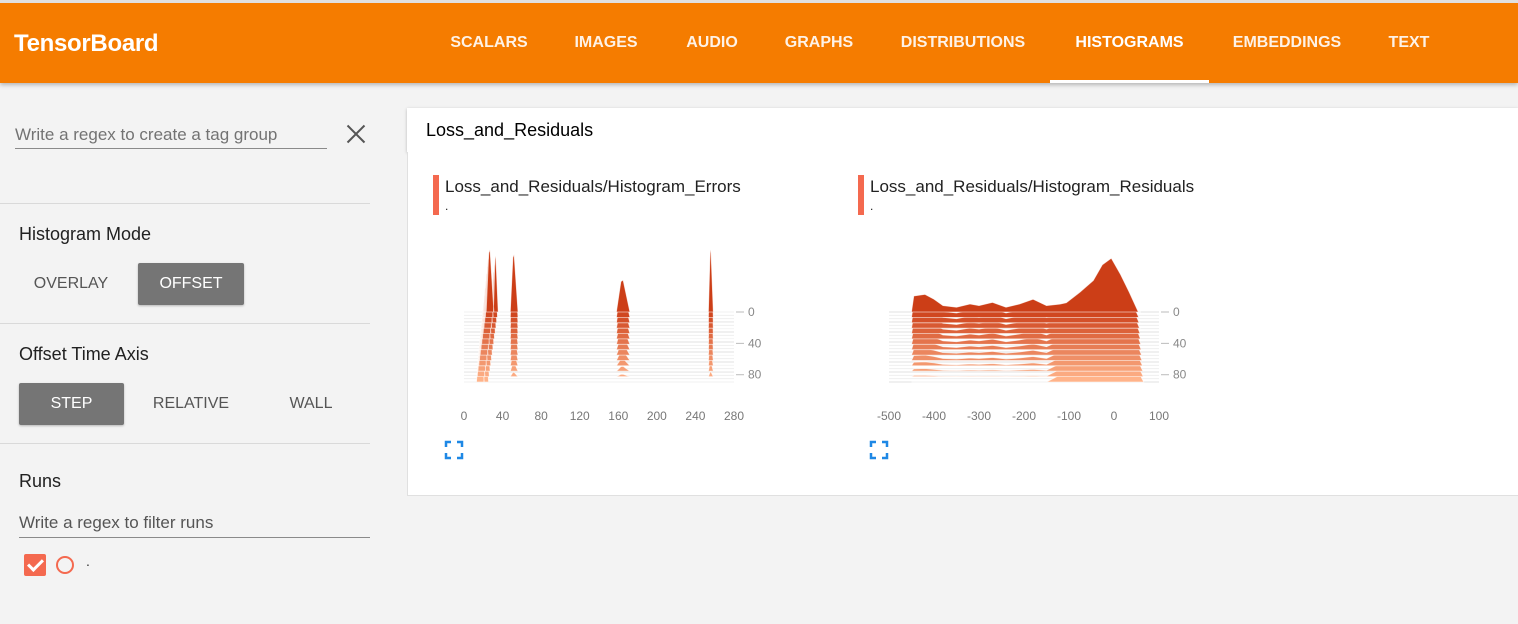 This screenshot has width=1518, height=624. What do you see at coordinates (580, 416) in the screenshot?
I see `x-tick-label: 120` at bounding box center [580, 416].